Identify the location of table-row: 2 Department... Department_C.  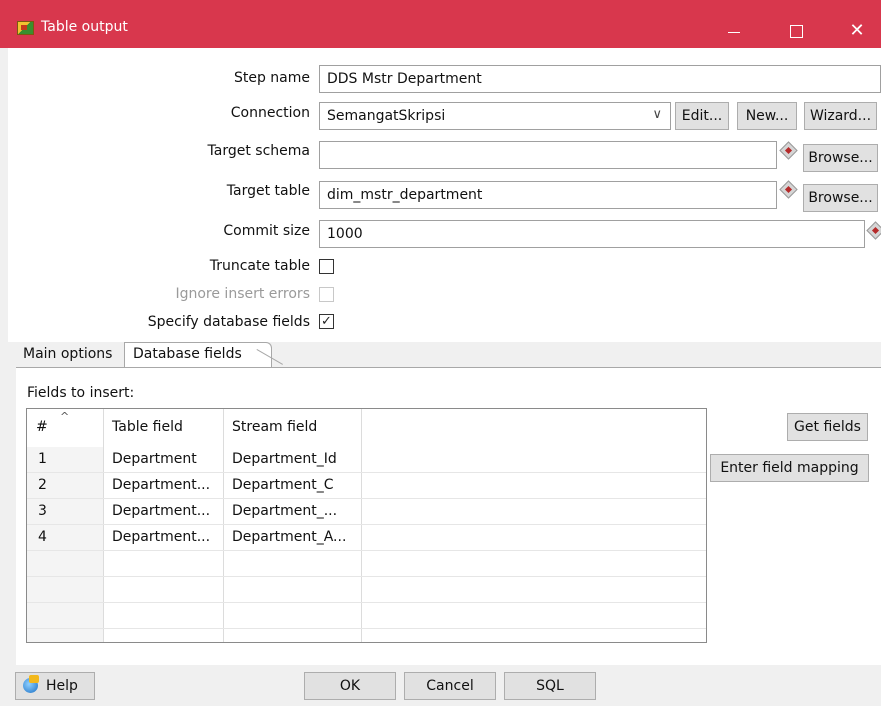
(366, 486).